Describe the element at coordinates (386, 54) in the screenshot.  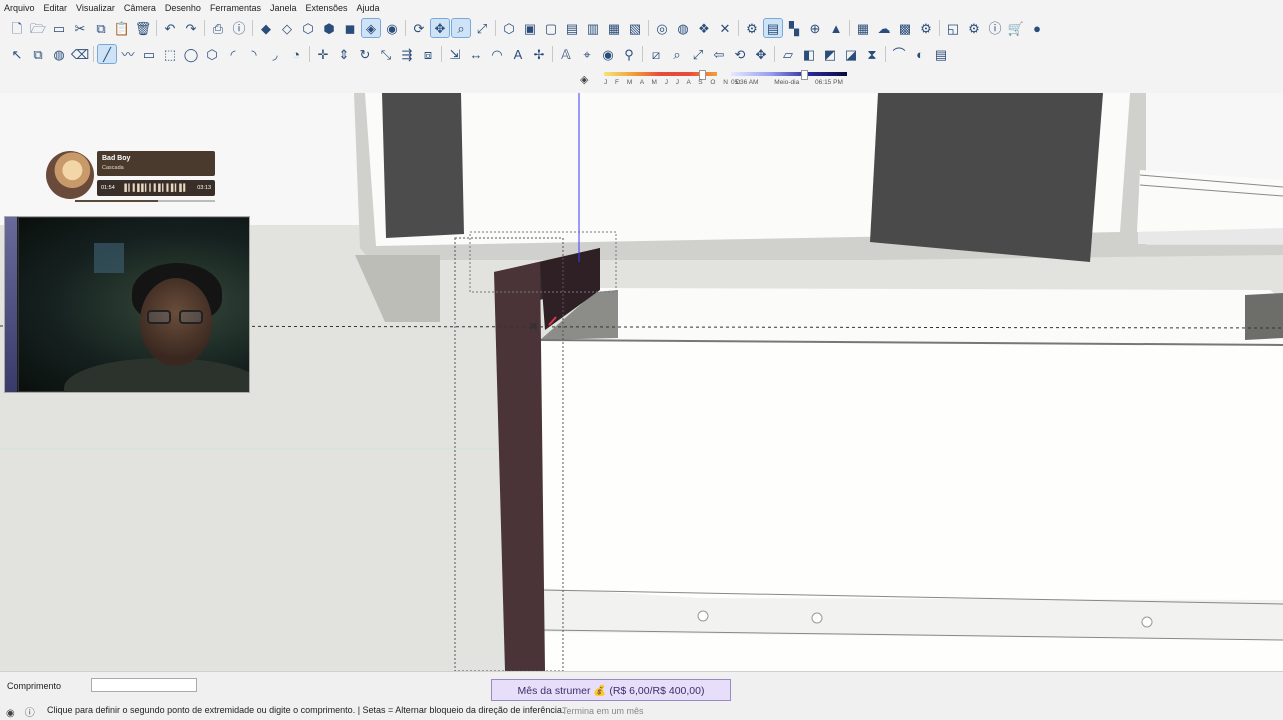
I see `scale-icon: ⤡` at that location.